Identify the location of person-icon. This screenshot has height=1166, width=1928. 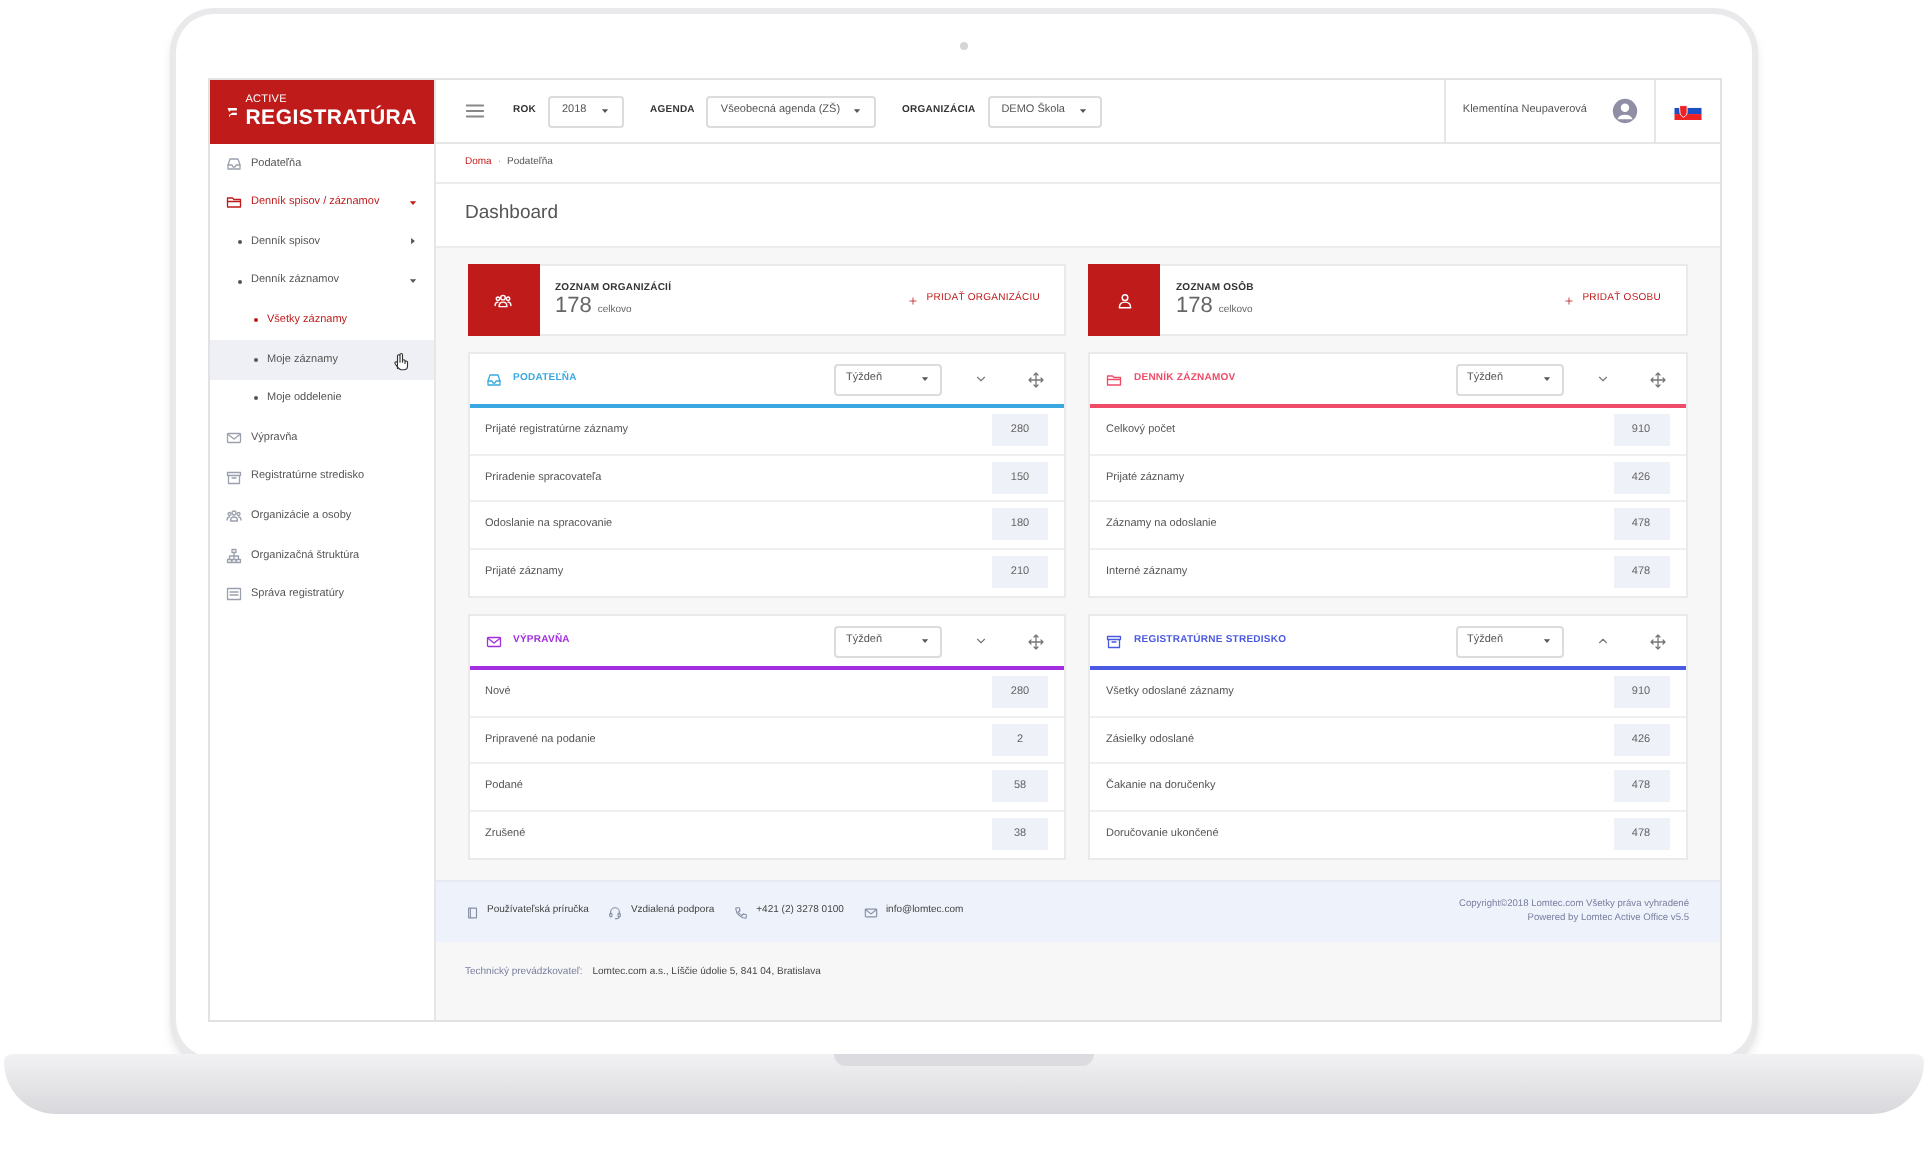
(1124, 300).